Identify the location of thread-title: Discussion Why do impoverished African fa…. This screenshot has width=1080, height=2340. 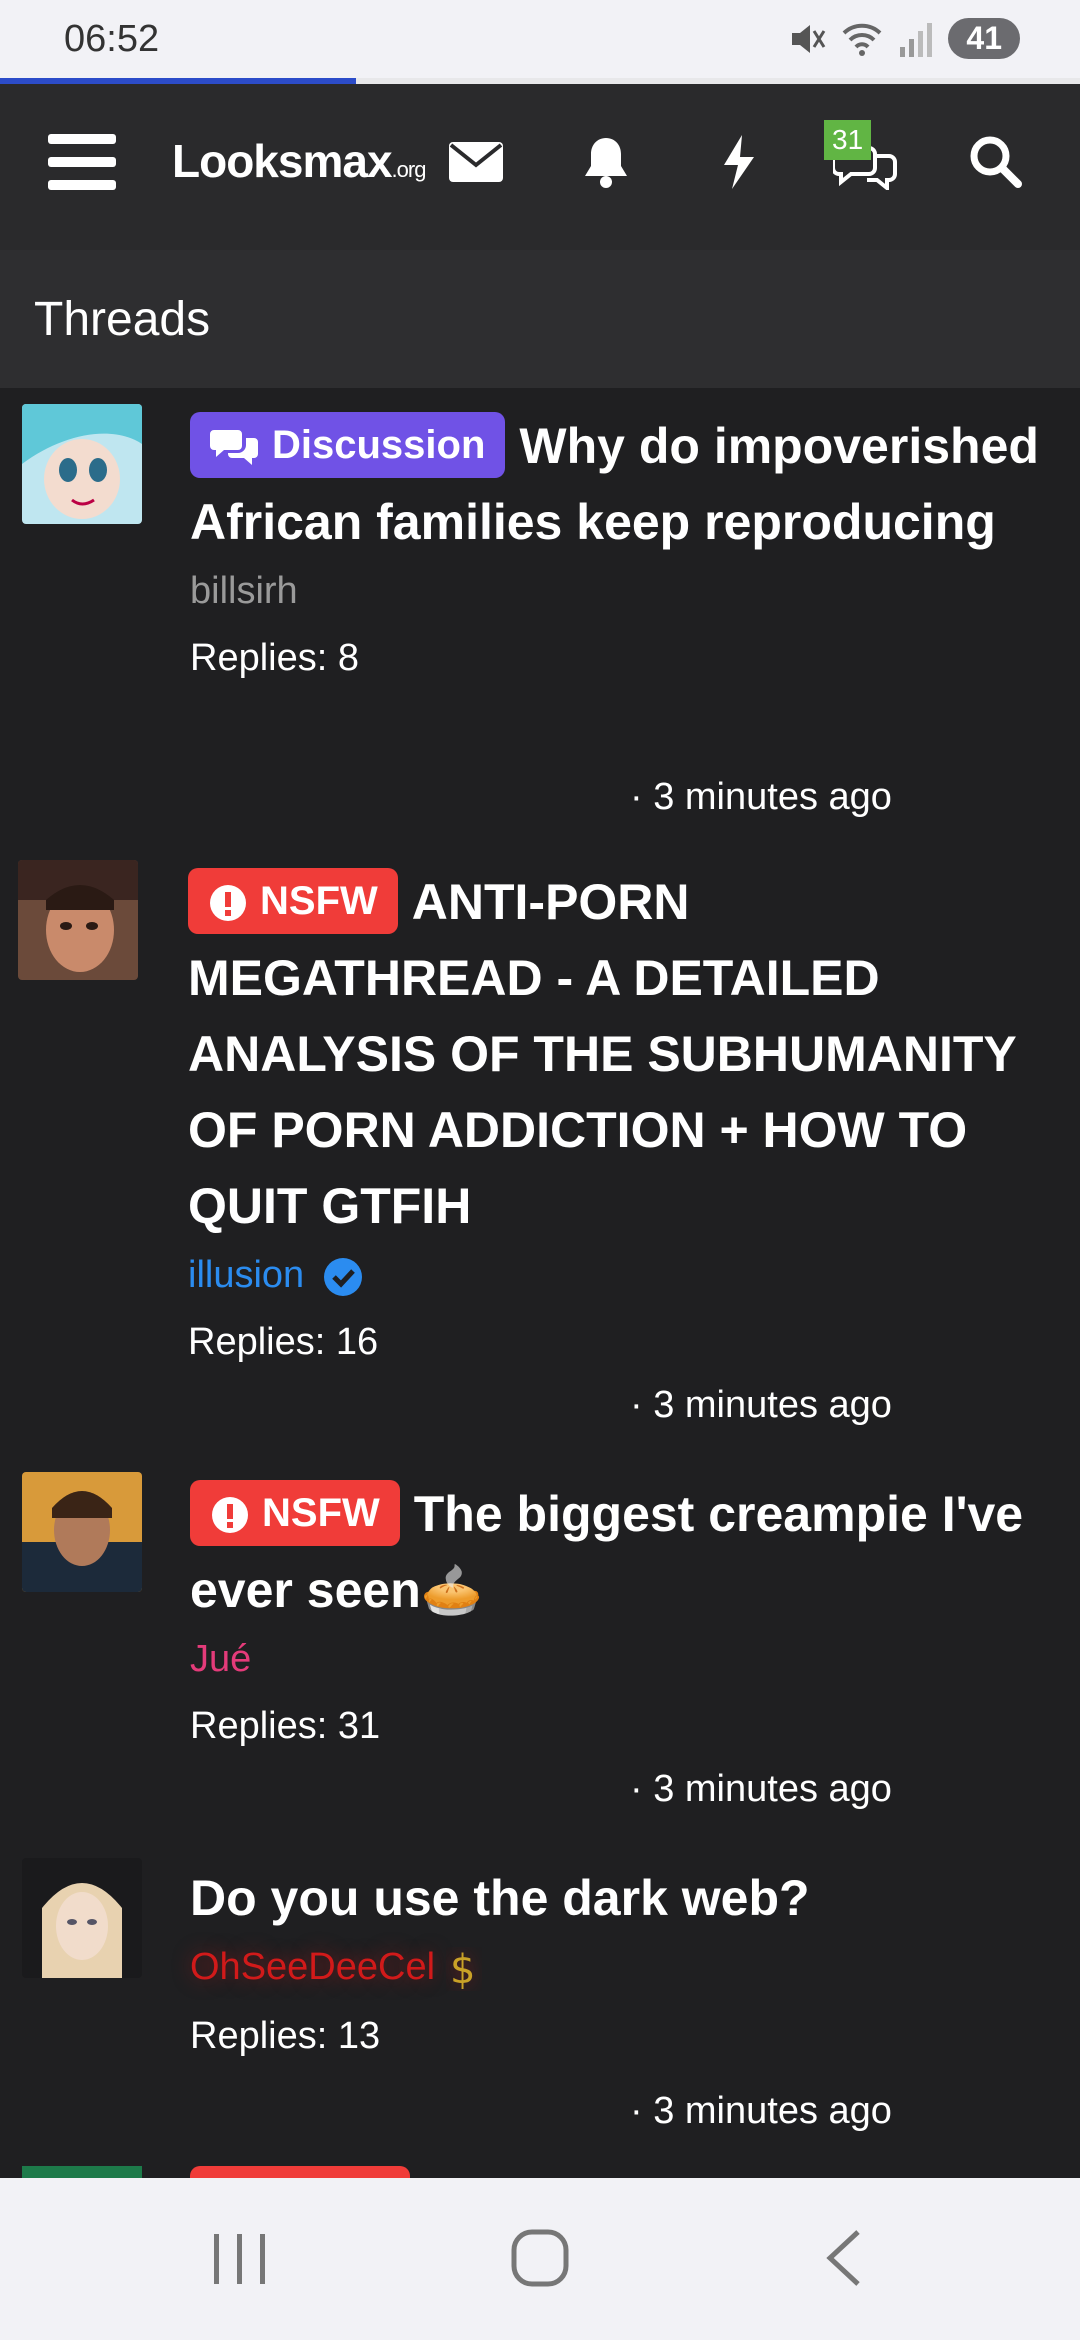
(625, 484).